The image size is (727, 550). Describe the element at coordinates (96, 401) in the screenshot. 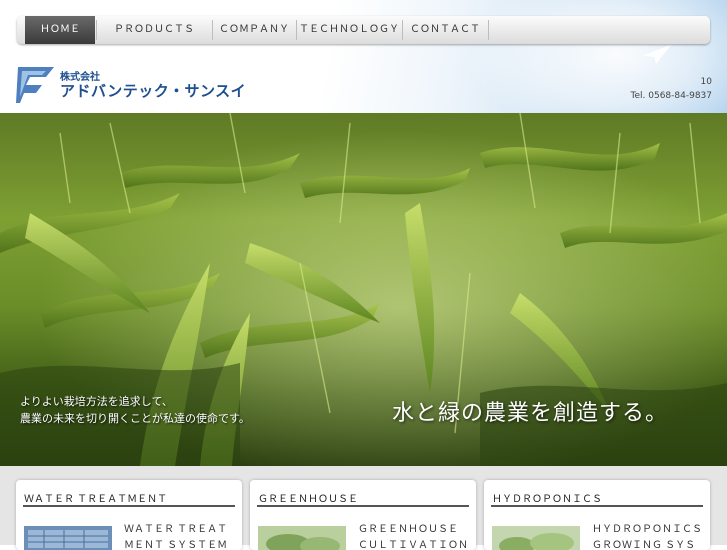

I see `hero-subtitle-line-1: よりよい栽培方法を追求して、` at that location.